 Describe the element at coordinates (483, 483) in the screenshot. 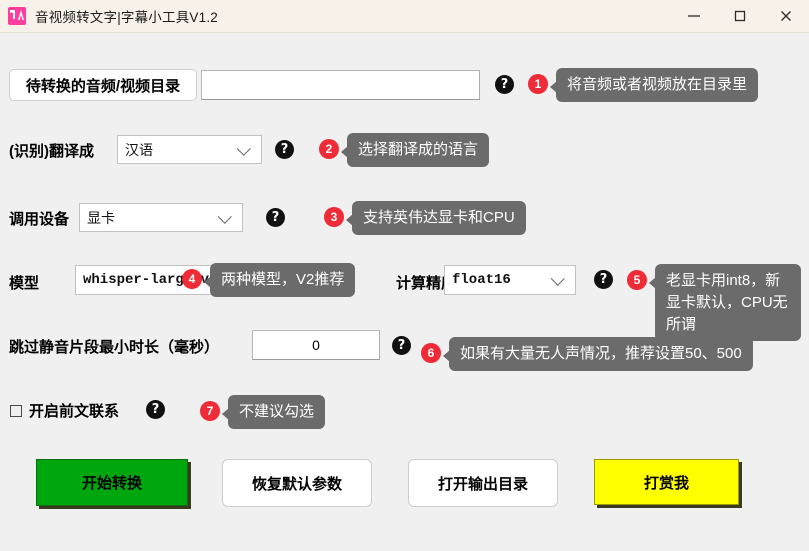

I see `open-output-dir-button: 打开输出目录` at that location.